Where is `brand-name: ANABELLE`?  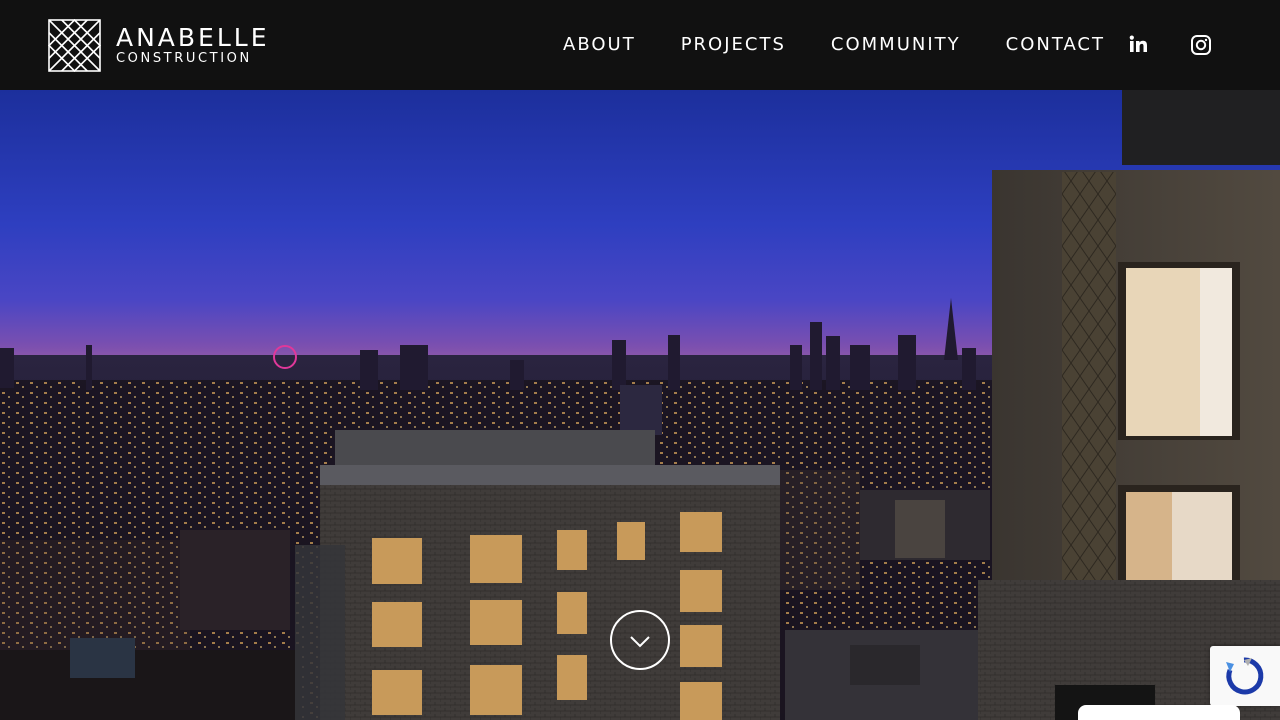 brand-name: ANABELLE is located at coordinates (193, 37).